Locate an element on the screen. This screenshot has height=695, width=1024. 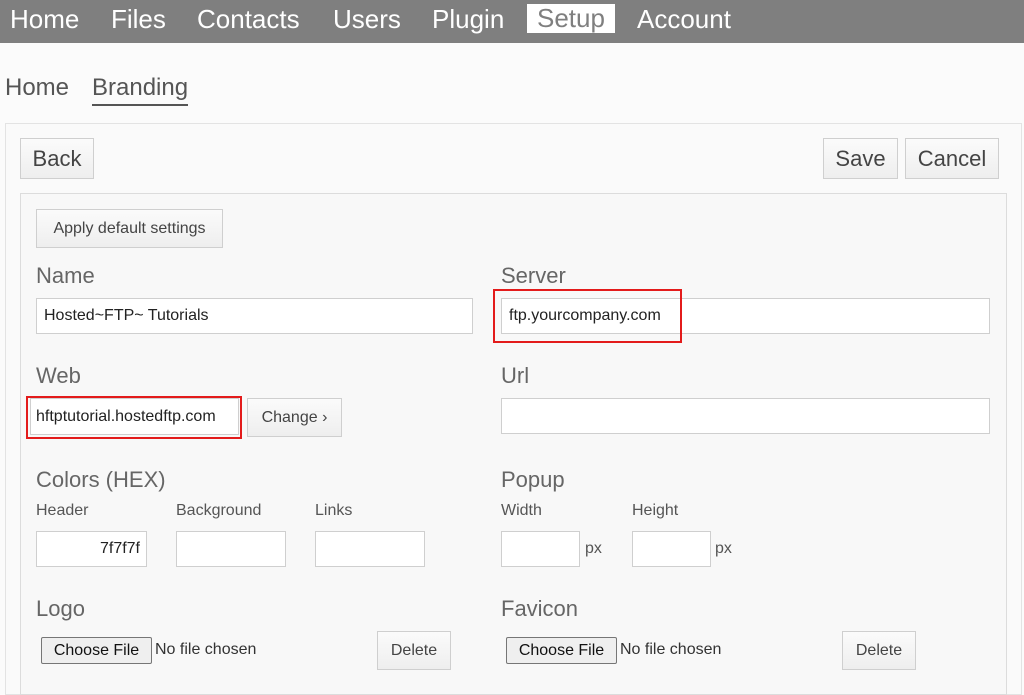
links-color-label: Links is located at coordinates (334, 510).